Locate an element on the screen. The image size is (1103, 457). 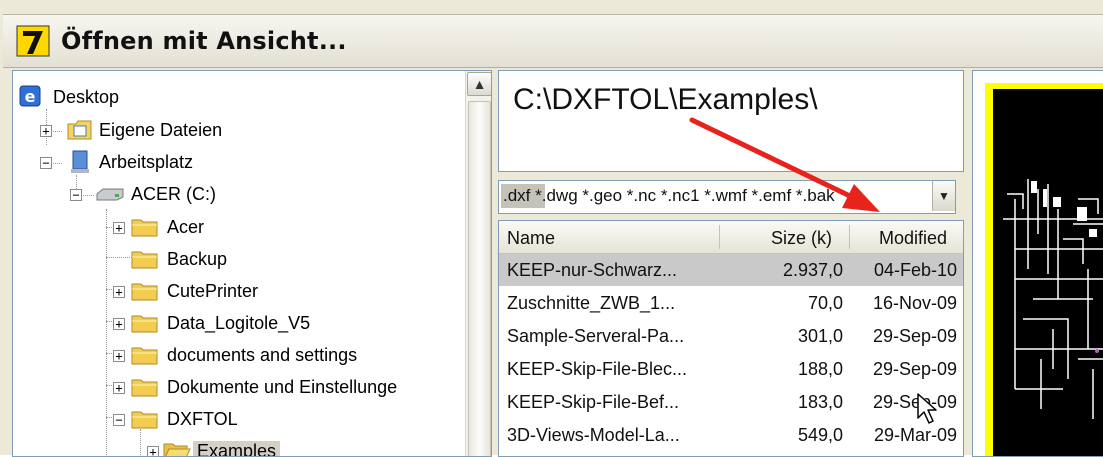
column-name-header: Name is located at coordinates (531, 238).